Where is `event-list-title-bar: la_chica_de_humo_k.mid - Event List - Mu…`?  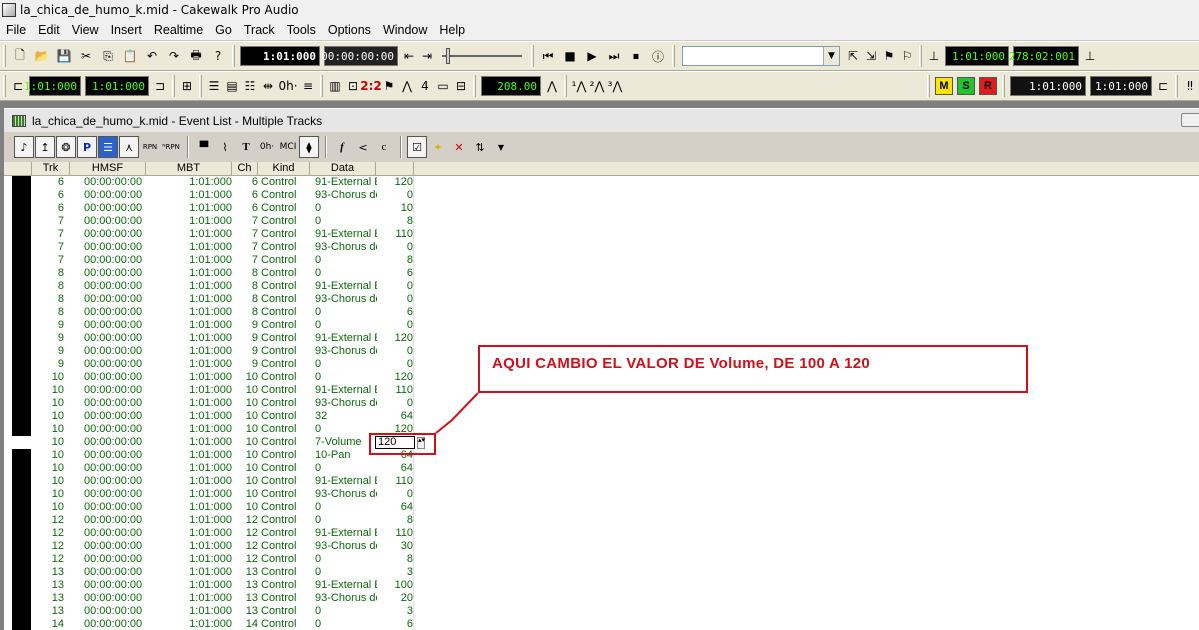 event-list-title-bar: la_chica_de_humo_k.mid - Event List - Mu… is located at coordinates (601, 120).